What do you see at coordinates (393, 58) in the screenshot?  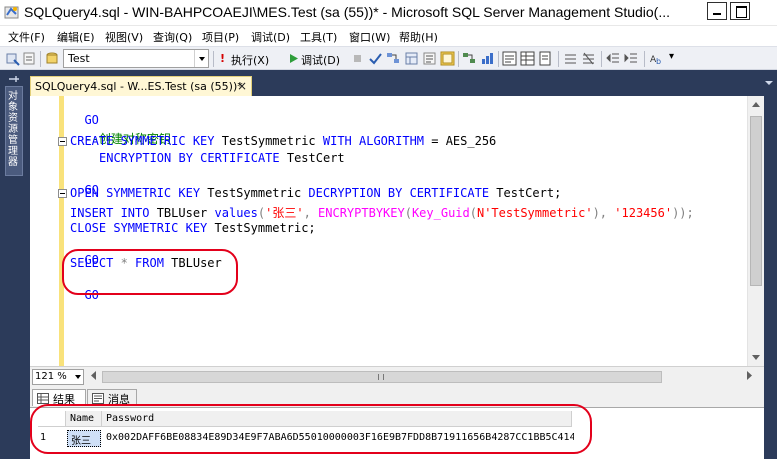 I see `display-plan-icon` at bounding box center [393, 58].